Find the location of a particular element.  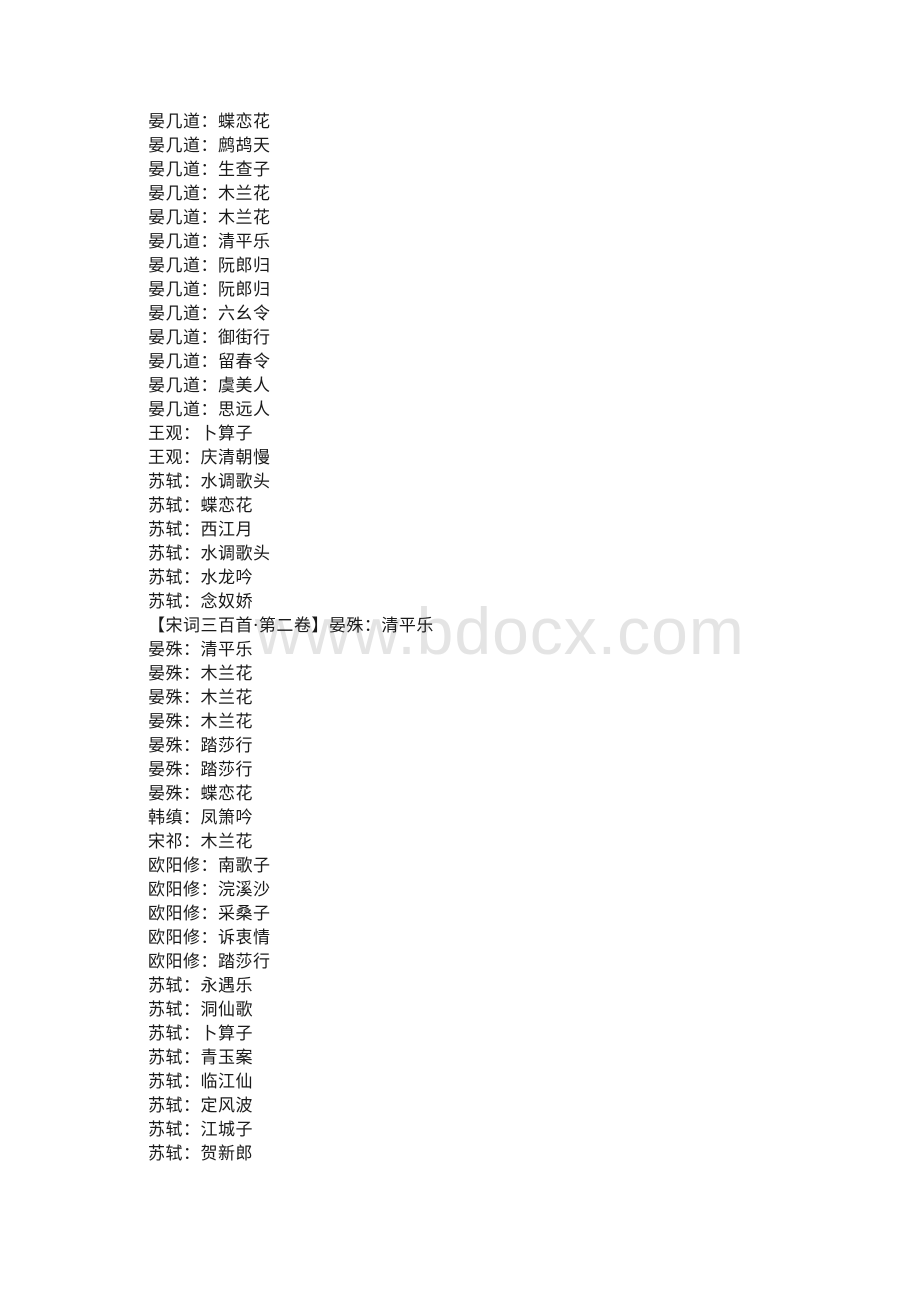

list-item: 晏几道：虞美人 is located at coordinates (209, 386).